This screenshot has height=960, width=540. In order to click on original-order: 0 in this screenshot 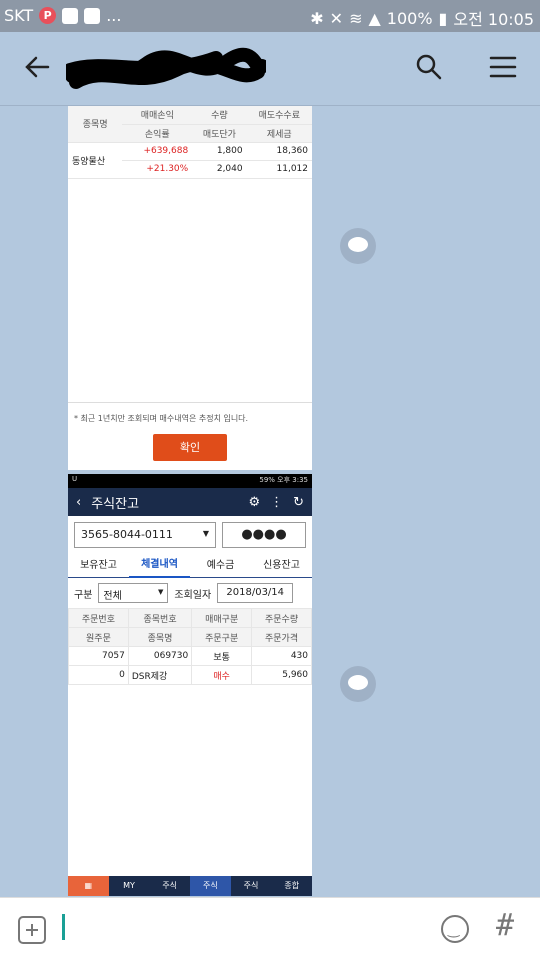, I will do `click(98, 675)`.